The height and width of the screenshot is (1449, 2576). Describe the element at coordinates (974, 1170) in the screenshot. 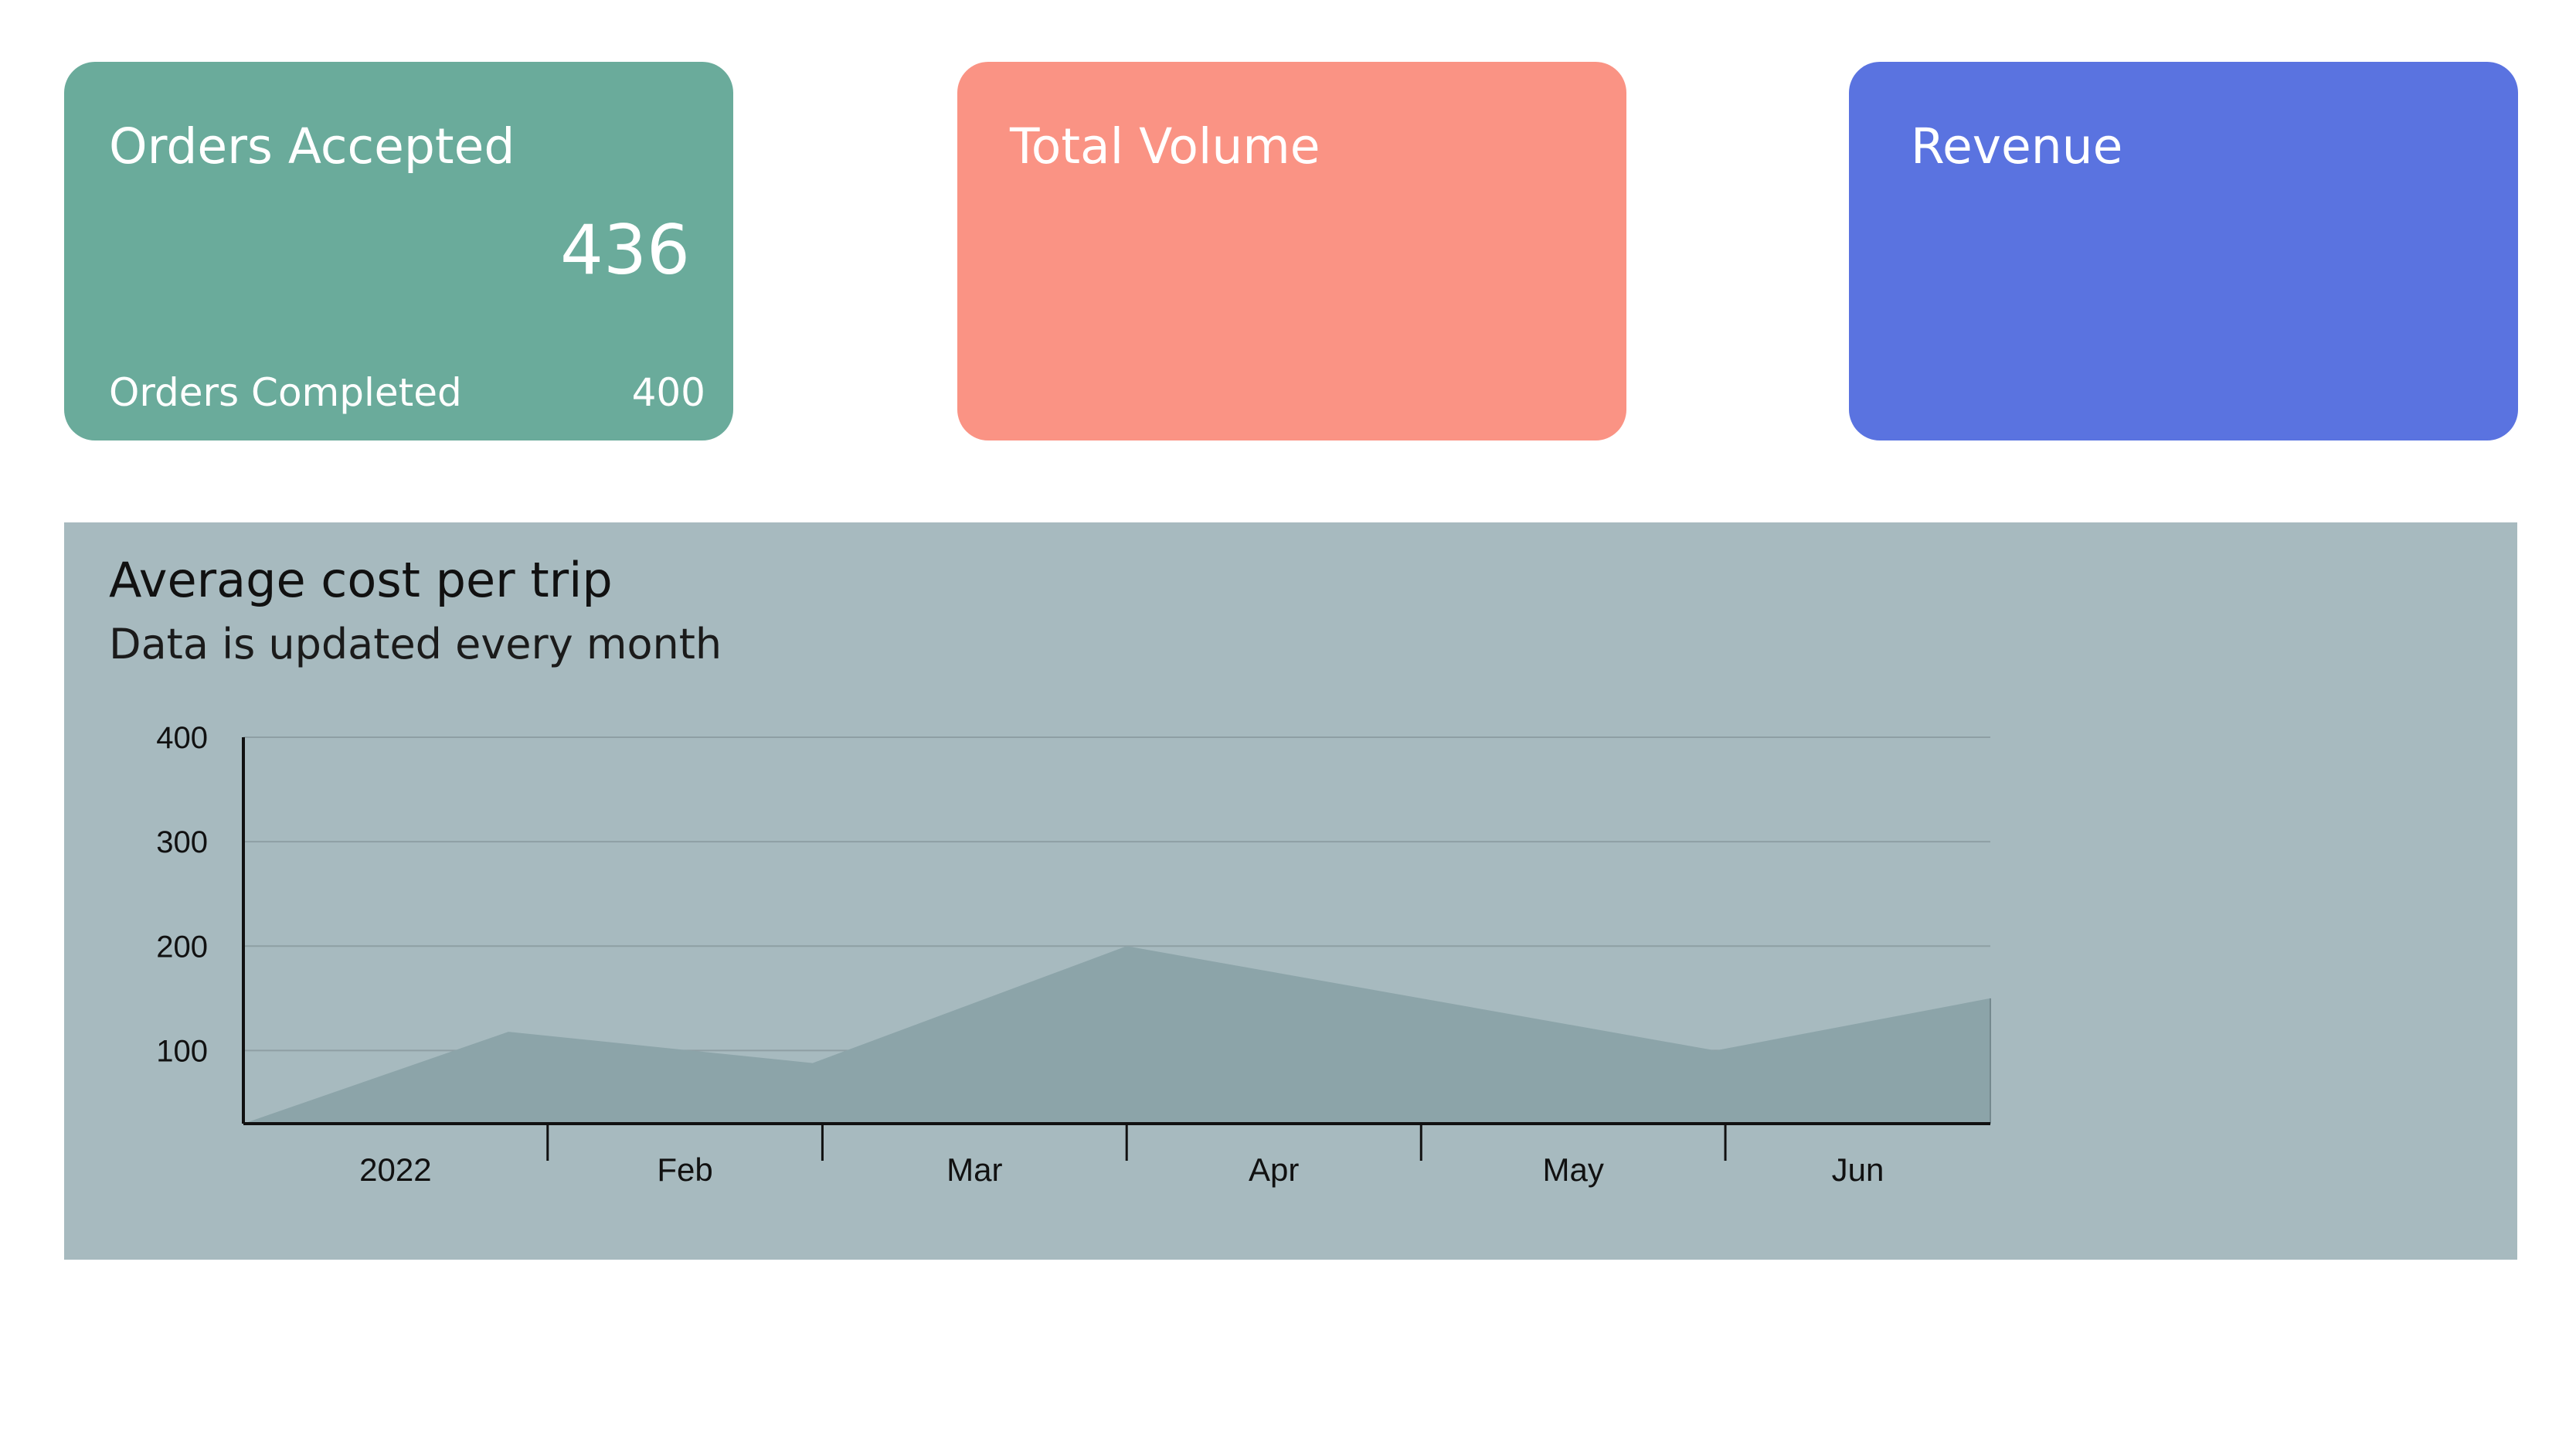

I see `x-tick-label: Mar` at that location.